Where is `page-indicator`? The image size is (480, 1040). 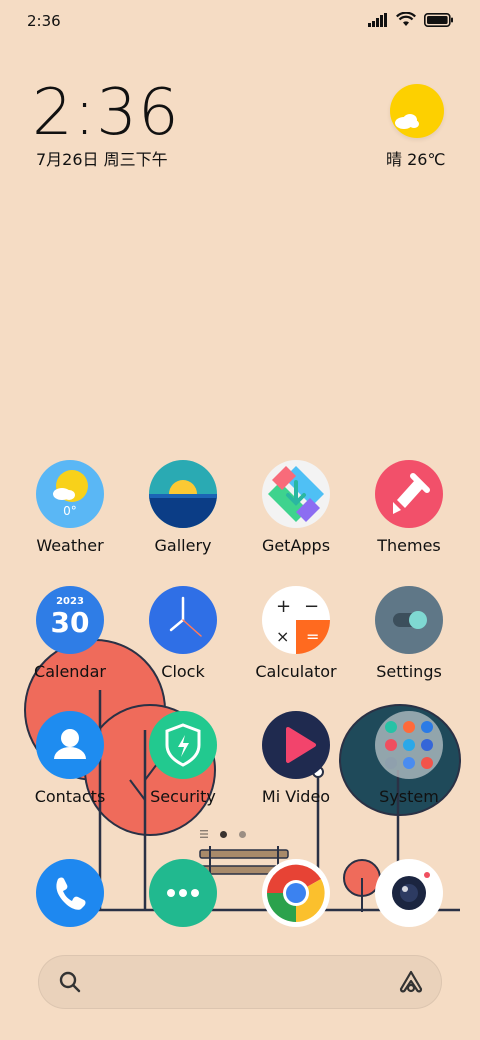
page-indicator is located at coordinates (223, 834).